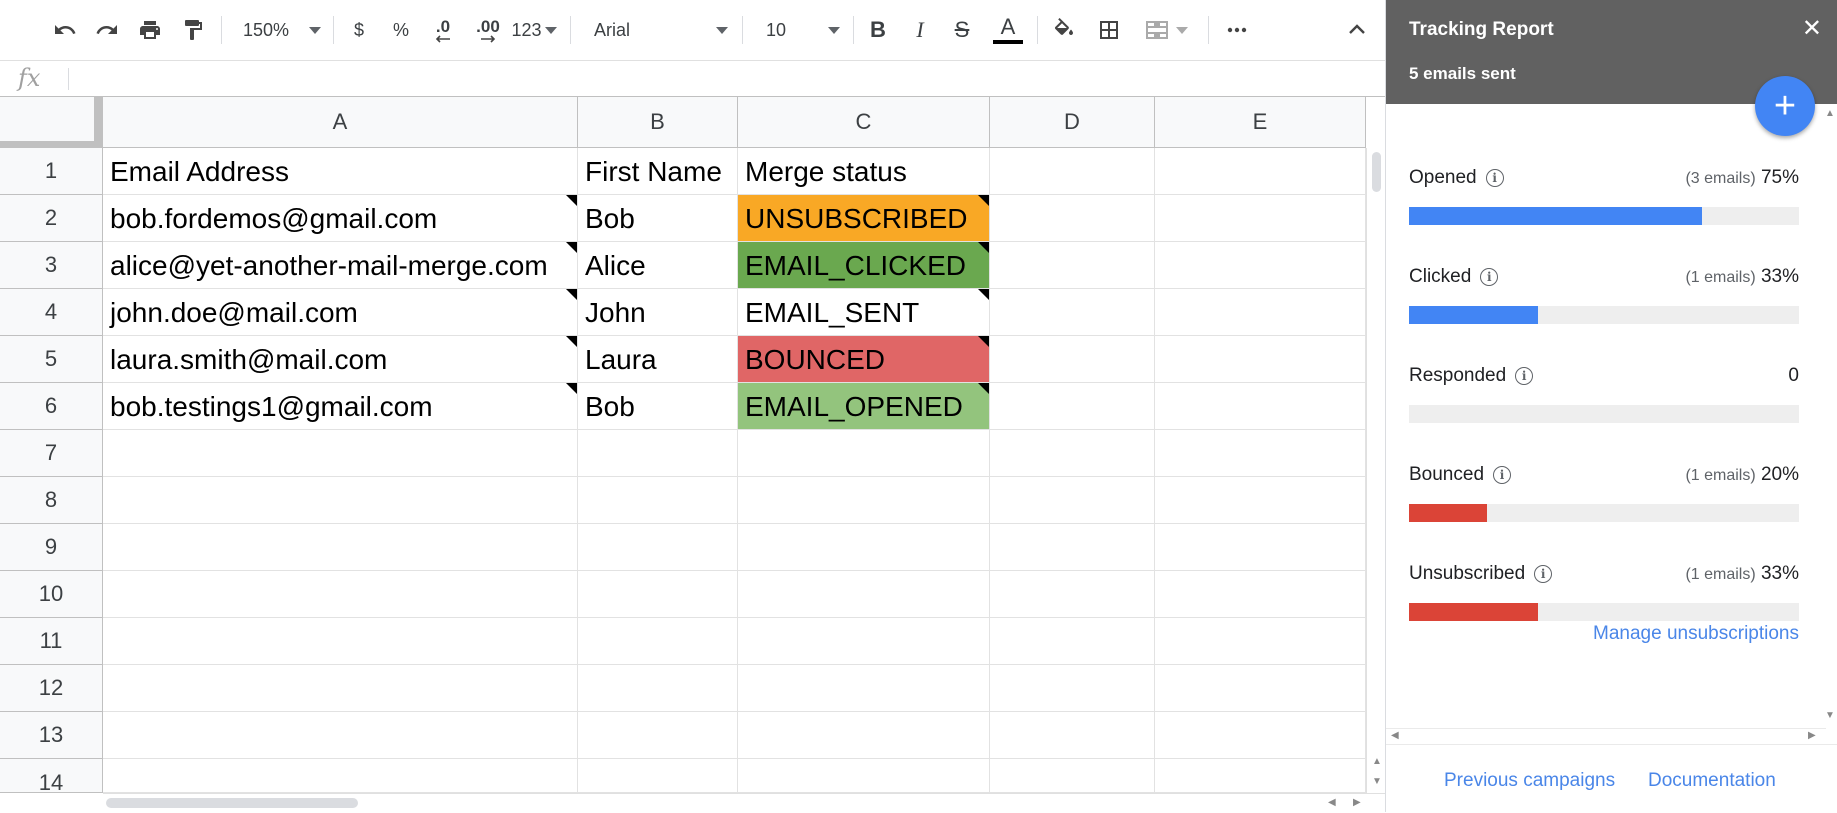 Image resolution: width=1837 pixels, height=813 pixels. I want to click on manage-unsubscriptions-link: Manage unsubscriptions, so click(1696, 634).